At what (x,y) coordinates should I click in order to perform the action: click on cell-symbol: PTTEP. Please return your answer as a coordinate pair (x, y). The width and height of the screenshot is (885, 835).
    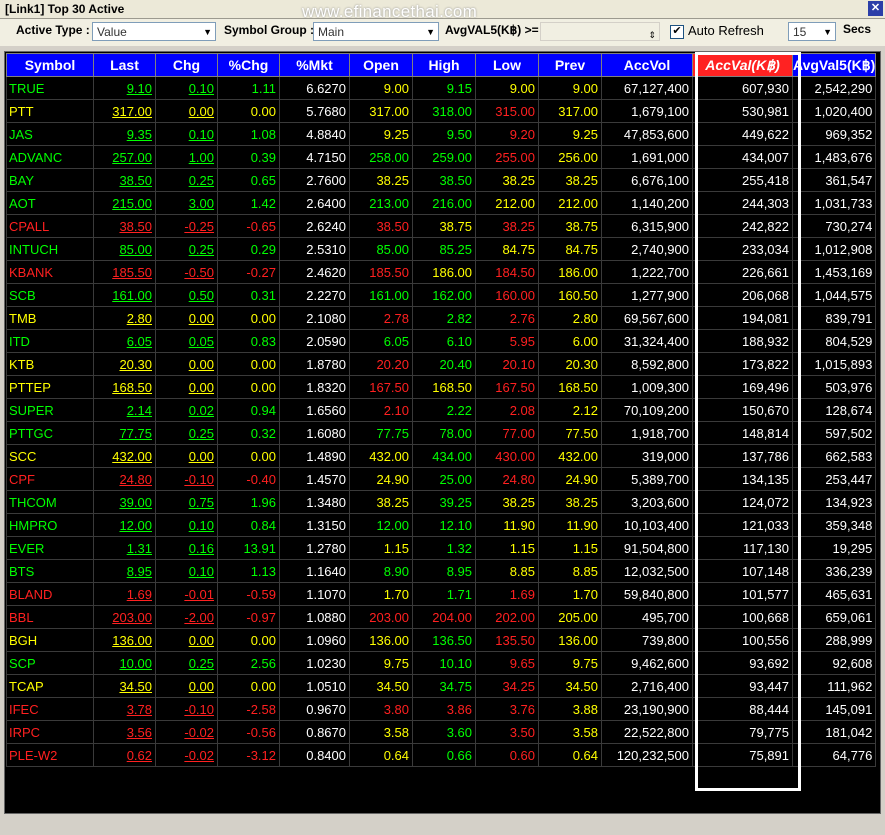
    Looking at the image, I should click on (50, 387).